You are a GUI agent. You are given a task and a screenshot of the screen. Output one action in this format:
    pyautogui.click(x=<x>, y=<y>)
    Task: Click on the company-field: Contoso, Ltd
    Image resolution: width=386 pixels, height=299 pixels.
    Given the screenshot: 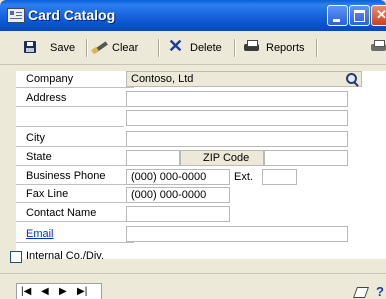 What is the action you would take?
    pyautogui.click(x=244, y=79)
    